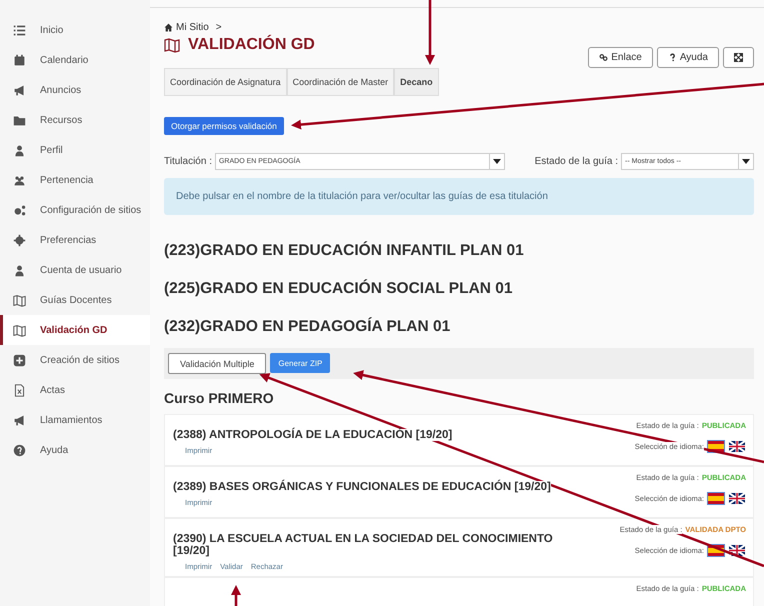 This screenshot has height=606, width=764. Describe the element at coordinates (75, 60) in the screenshot. I see `sidebar-item: Calendario` at that location.